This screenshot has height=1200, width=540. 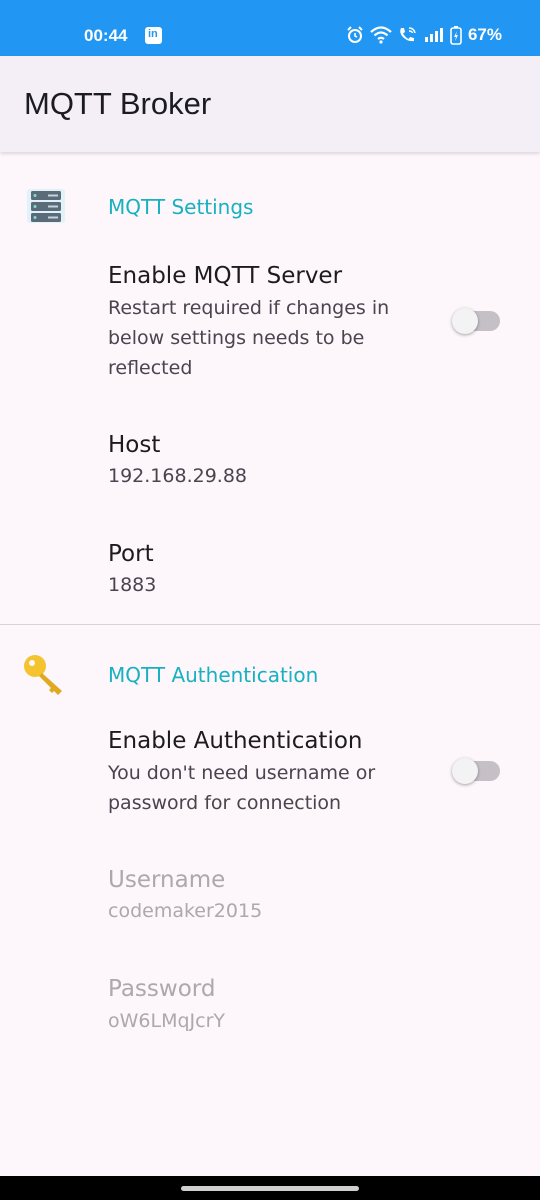 I want to click on pref-port-title: Port, so click(x=131, y=554).